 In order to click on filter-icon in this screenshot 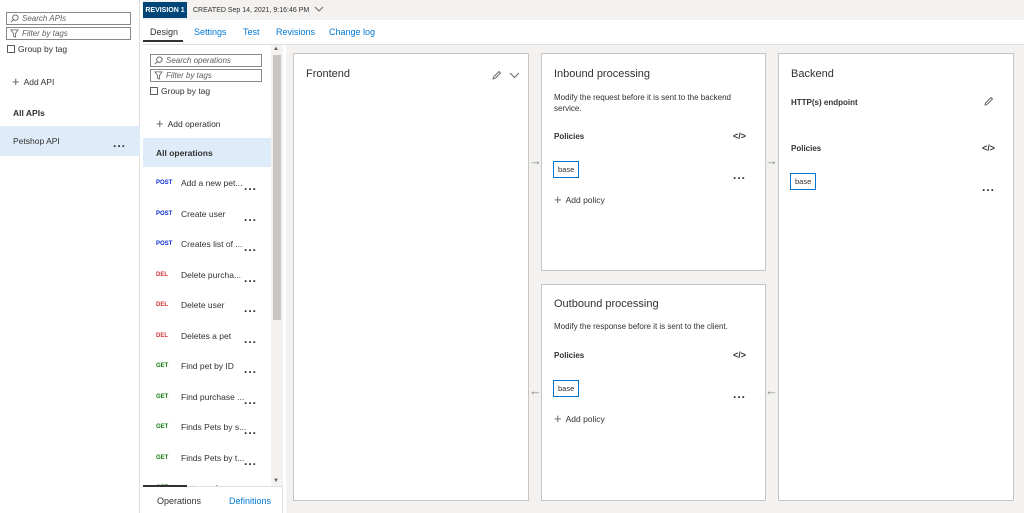, I will do `click(14, 33)`.